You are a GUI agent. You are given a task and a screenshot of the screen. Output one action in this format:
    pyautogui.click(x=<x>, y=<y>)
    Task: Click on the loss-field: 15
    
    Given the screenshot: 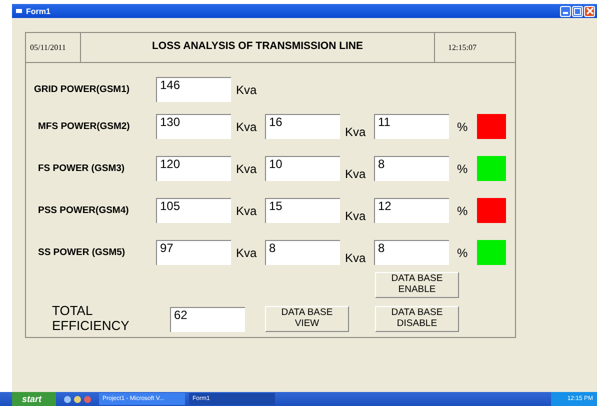 What is the action you would take?
    pyautogui.click(x=302, y=210)
    